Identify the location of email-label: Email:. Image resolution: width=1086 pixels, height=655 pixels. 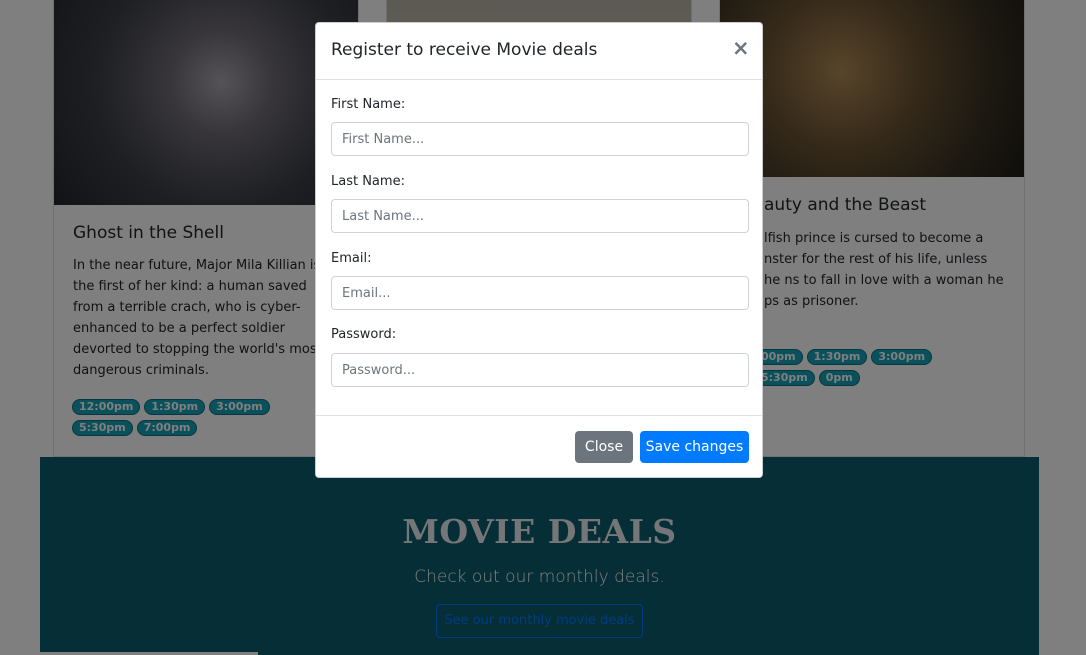
(351, 258).